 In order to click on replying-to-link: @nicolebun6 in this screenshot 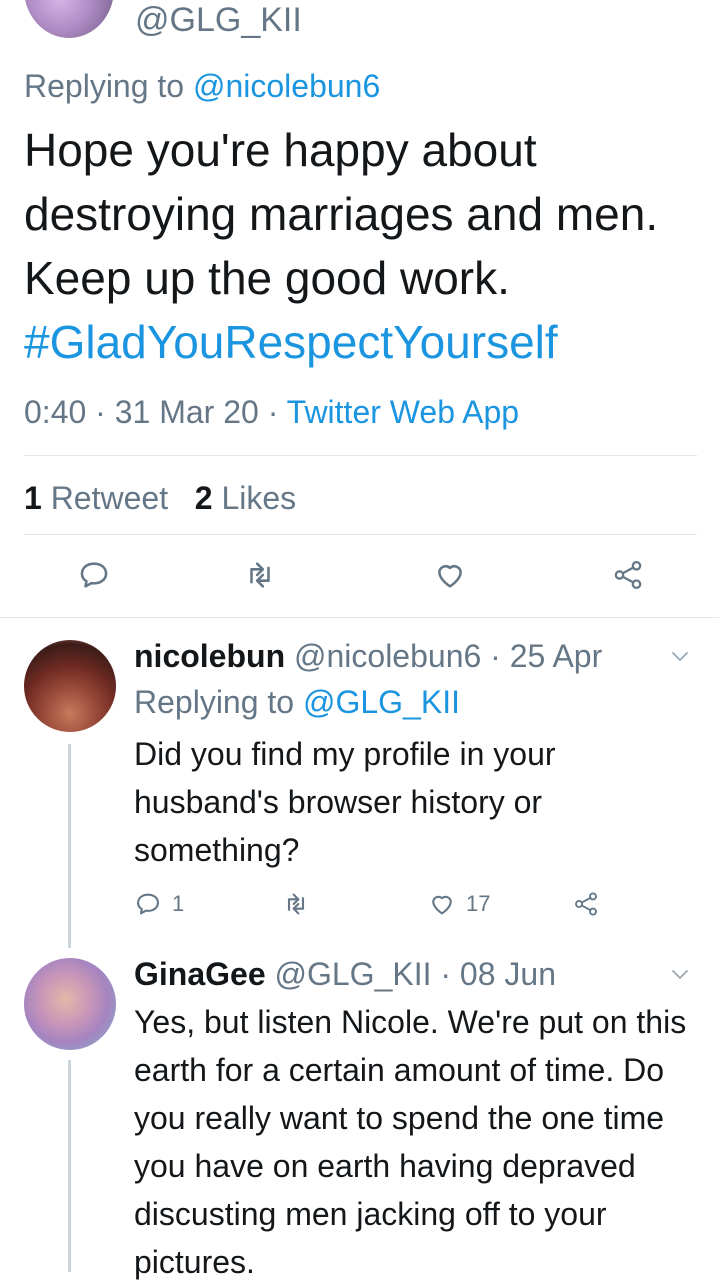, I will do `click(286, 86)`.